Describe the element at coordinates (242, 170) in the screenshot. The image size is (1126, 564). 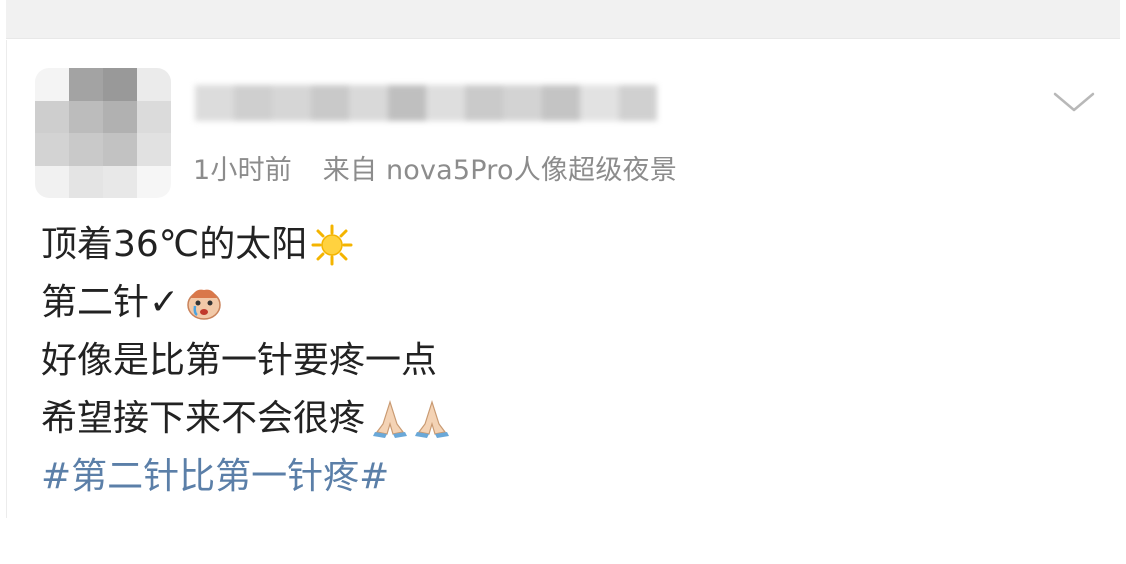
I see `post-time: 1小时前` at that location.